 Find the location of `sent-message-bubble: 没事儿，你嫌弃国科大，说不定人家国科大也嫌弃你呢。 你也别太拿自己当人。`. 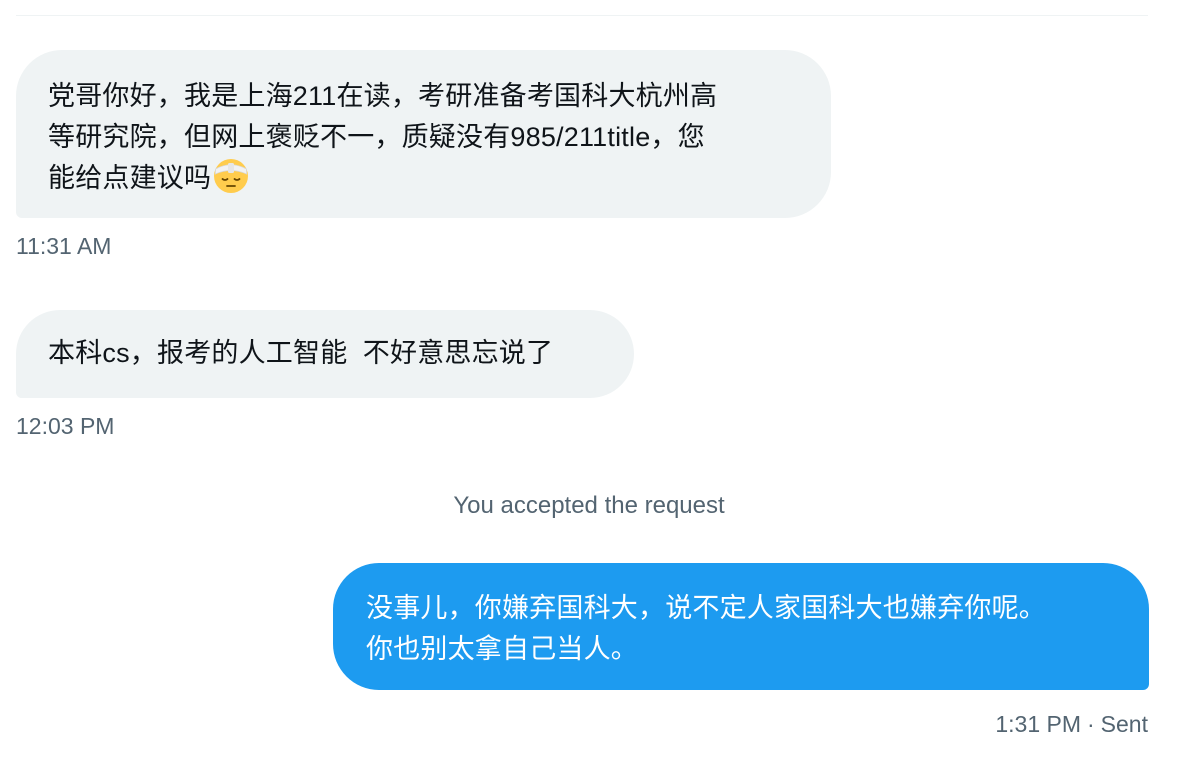

sent-message-bubble: 没事儿，你嫌弃国科大，说不定人家国科大也嫌弃你呢。 你也别太拿自己当人。 is located at coordinates (741, 626).